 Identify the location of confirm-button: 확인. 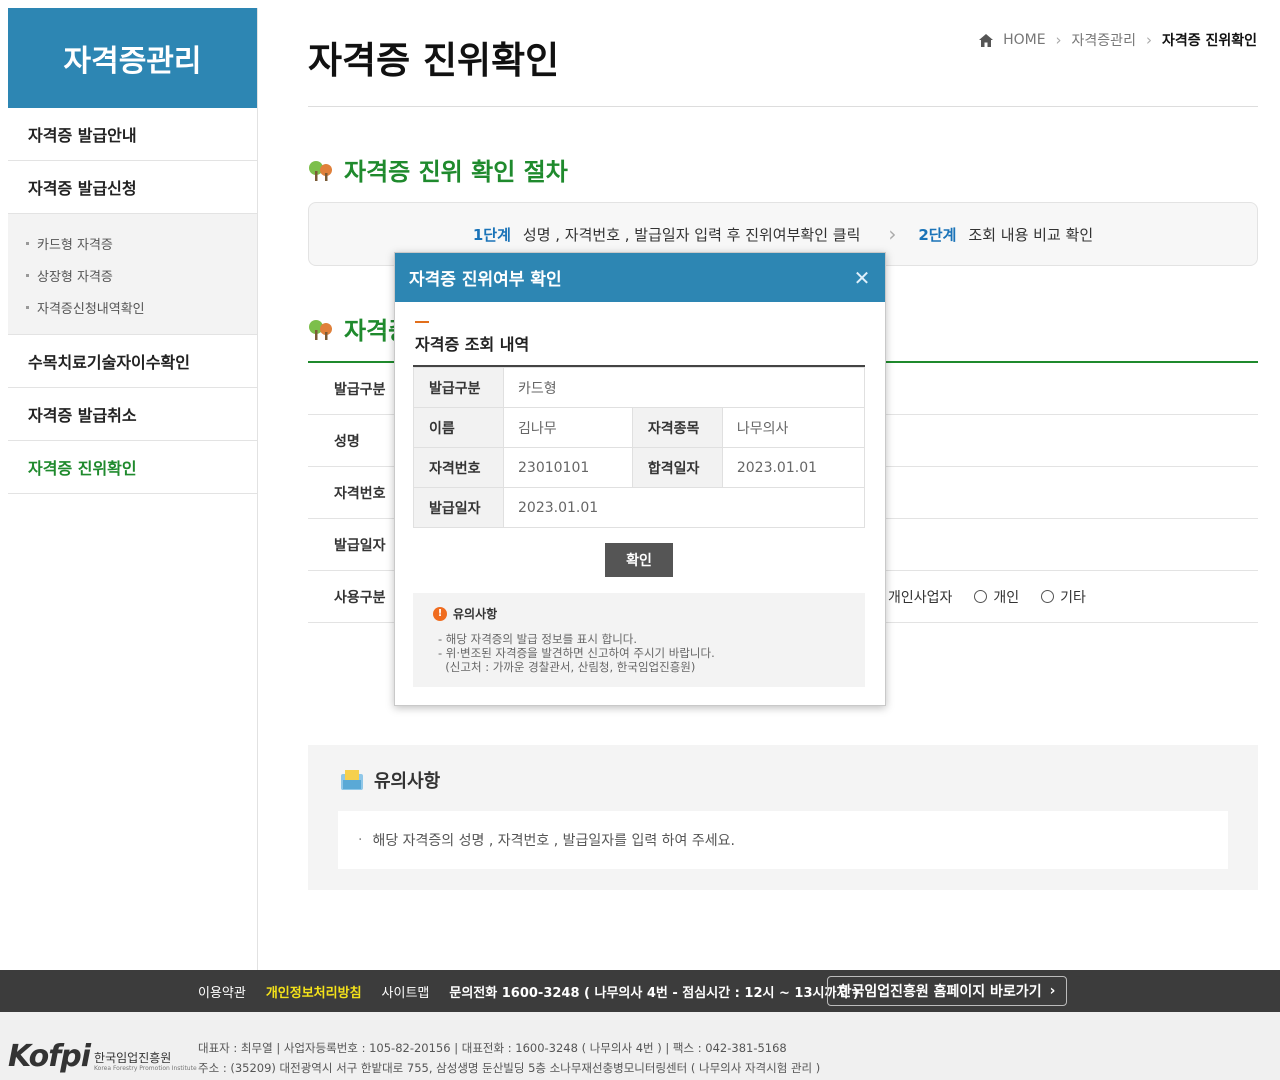
(639, 560).